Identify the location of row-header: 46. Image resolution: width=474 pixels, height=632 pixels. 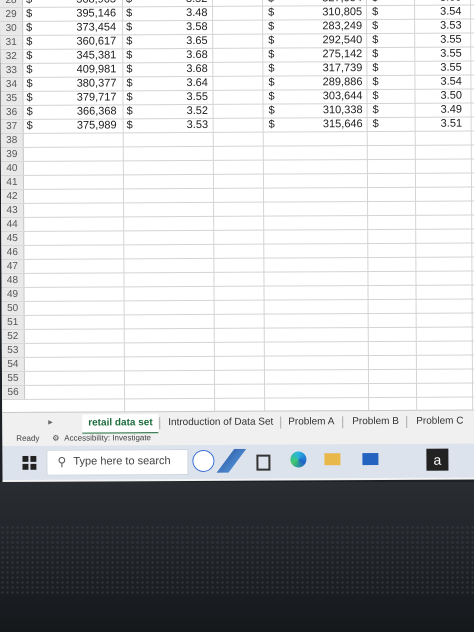
(13, 252).